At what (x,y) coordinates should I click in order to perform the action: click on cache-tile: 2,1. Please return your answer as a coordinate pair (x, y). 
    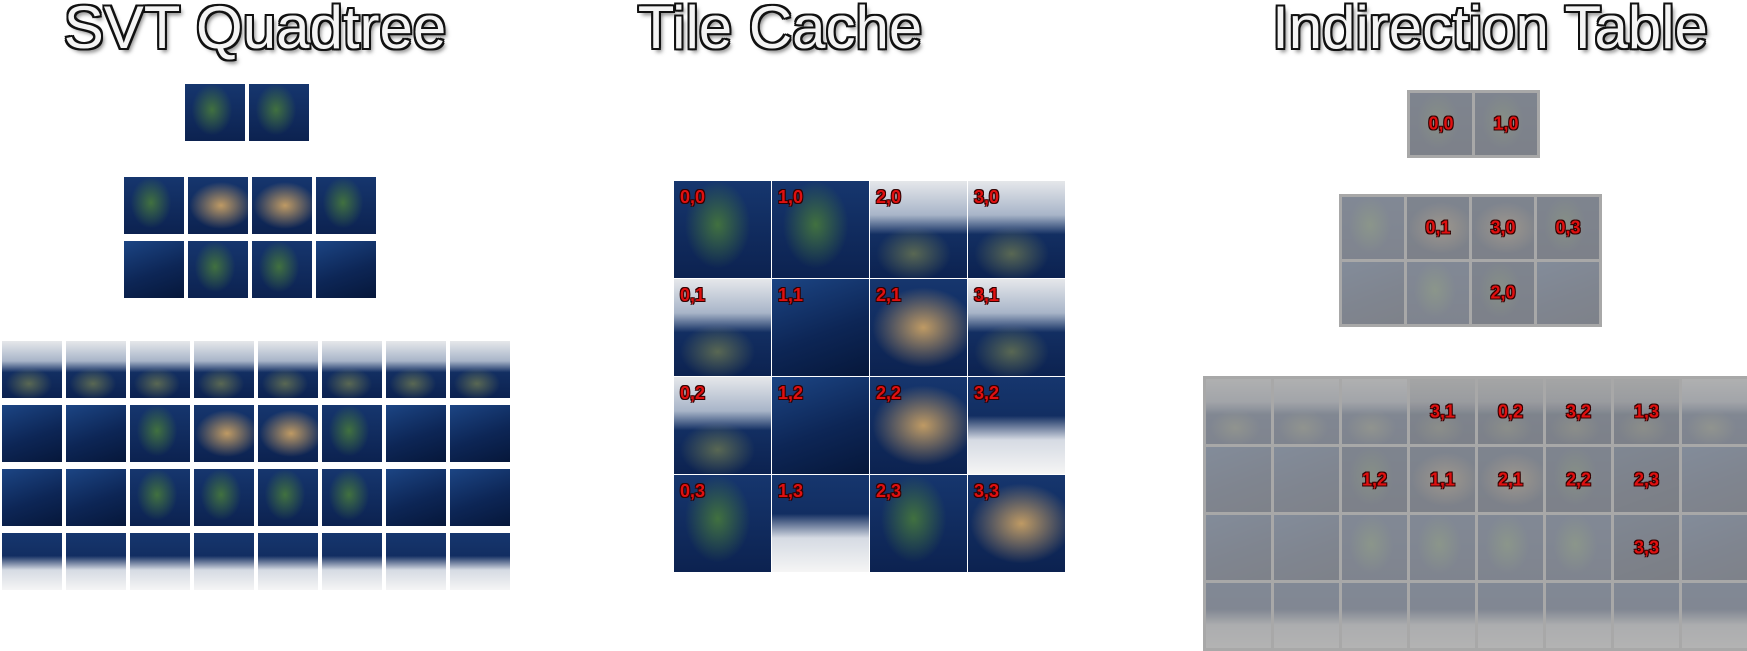
    Looking at the image, I should click on (918, 327).